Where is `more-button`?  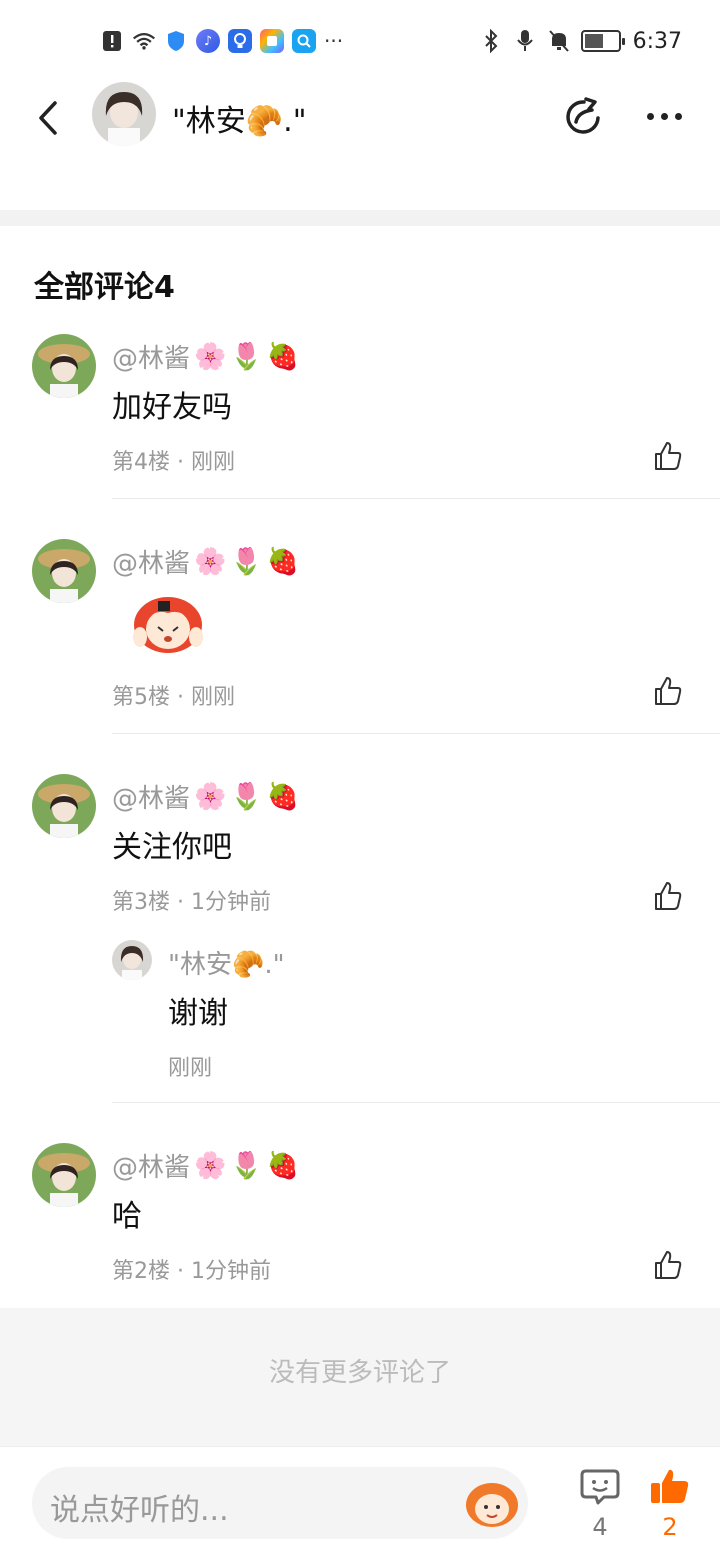 more-button is located at coordinates (664, 116).